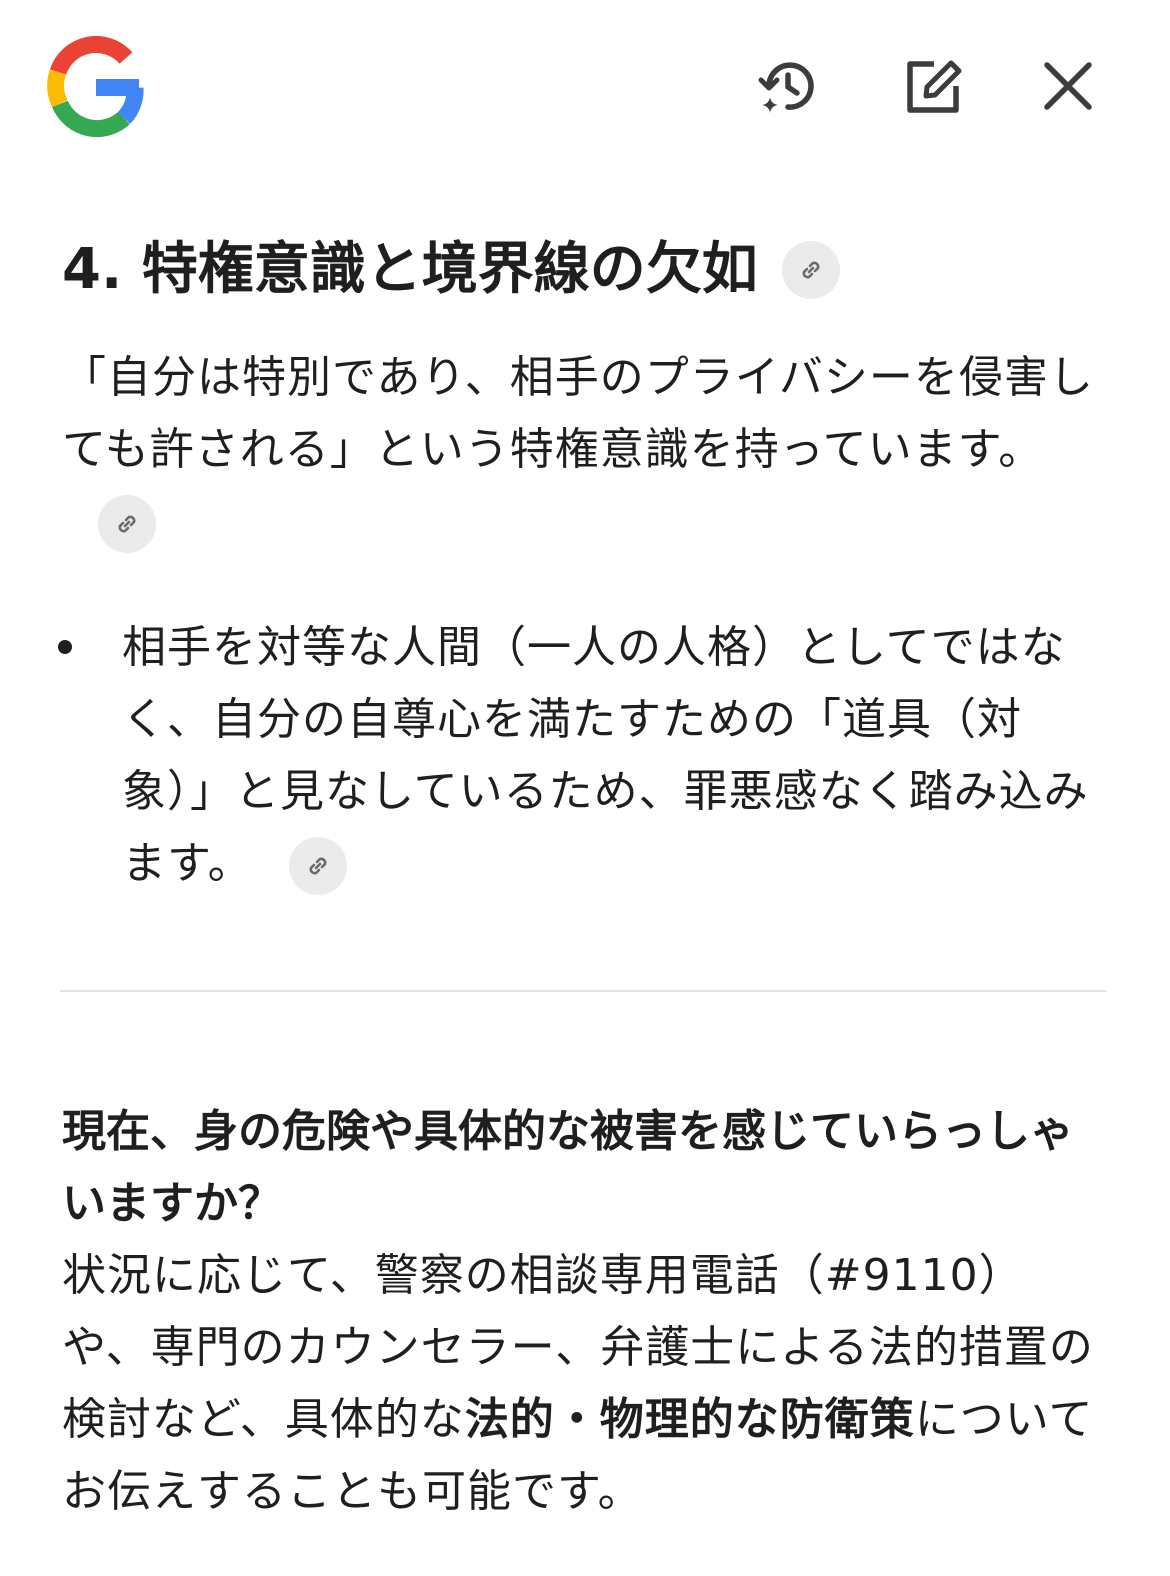 This screenshot has height=1576, width=1170. What do you see at coordinates (65, 647) in the screenshot?
I see `bullet-dot` at bounding box center [65, 647].